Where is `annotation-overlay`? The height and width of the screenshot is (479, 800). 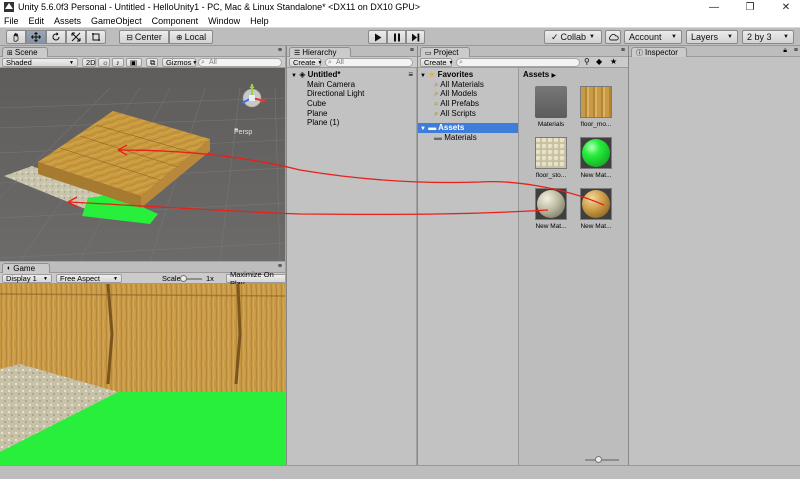 annotation-overlay is located at coordinates (336, 180).